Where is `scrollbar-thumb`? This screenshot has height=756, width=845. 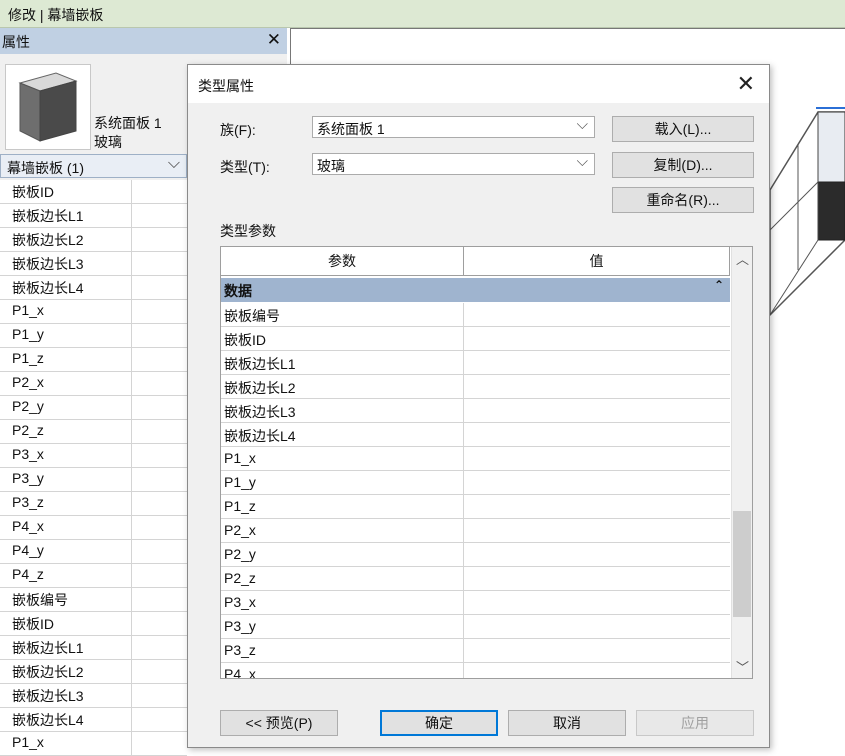
scrollbar-thumb is located at coordinates (742, 564).